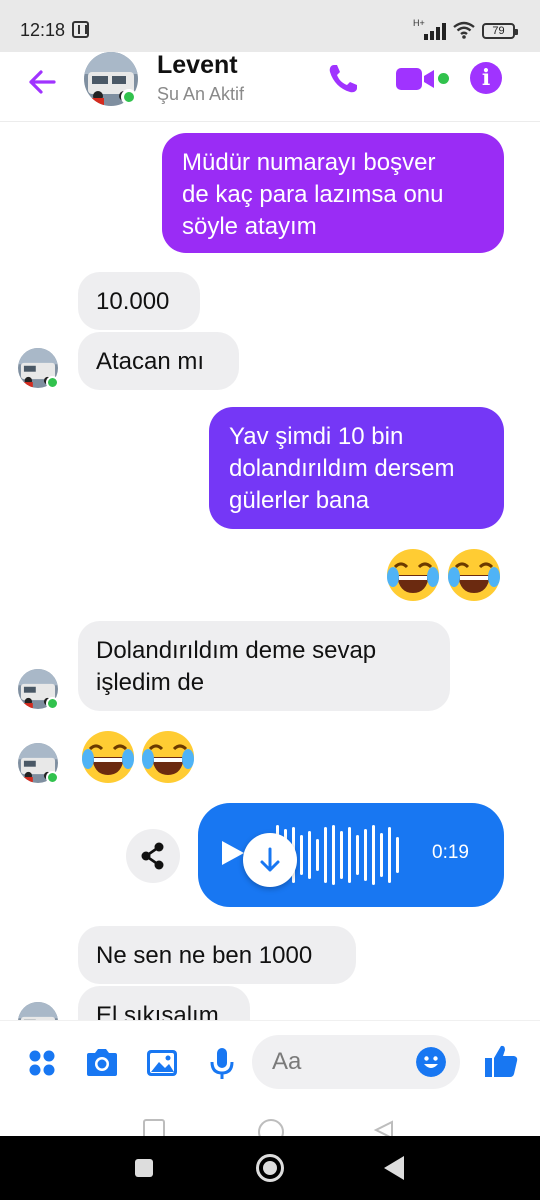  I want to click on share-icon, so click(152, 856).